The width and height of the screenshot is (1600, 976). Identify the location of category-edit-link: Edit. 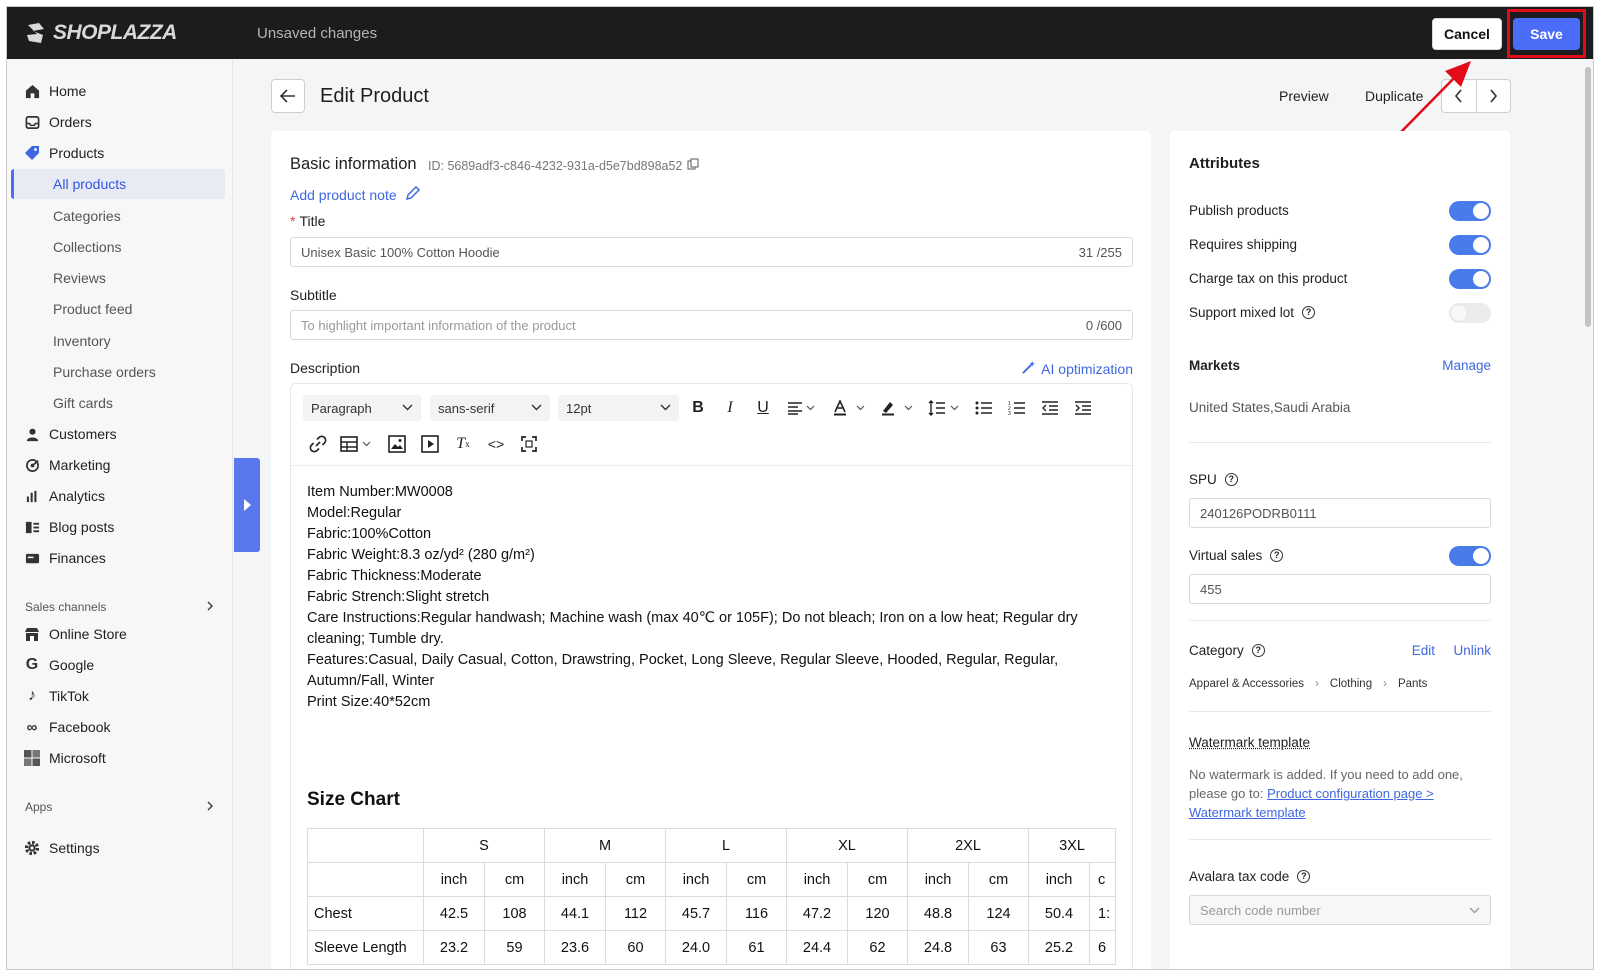
(1423, 650).